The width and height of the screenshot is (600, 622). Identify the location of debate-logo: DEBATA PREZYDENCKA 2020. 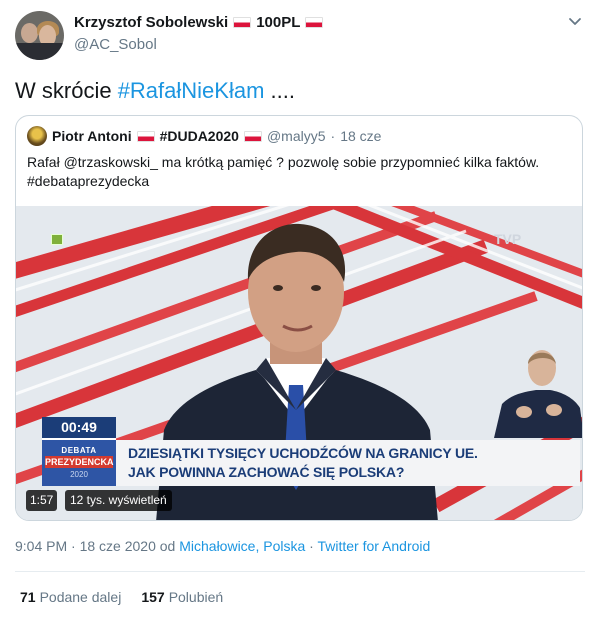
(79, 463).